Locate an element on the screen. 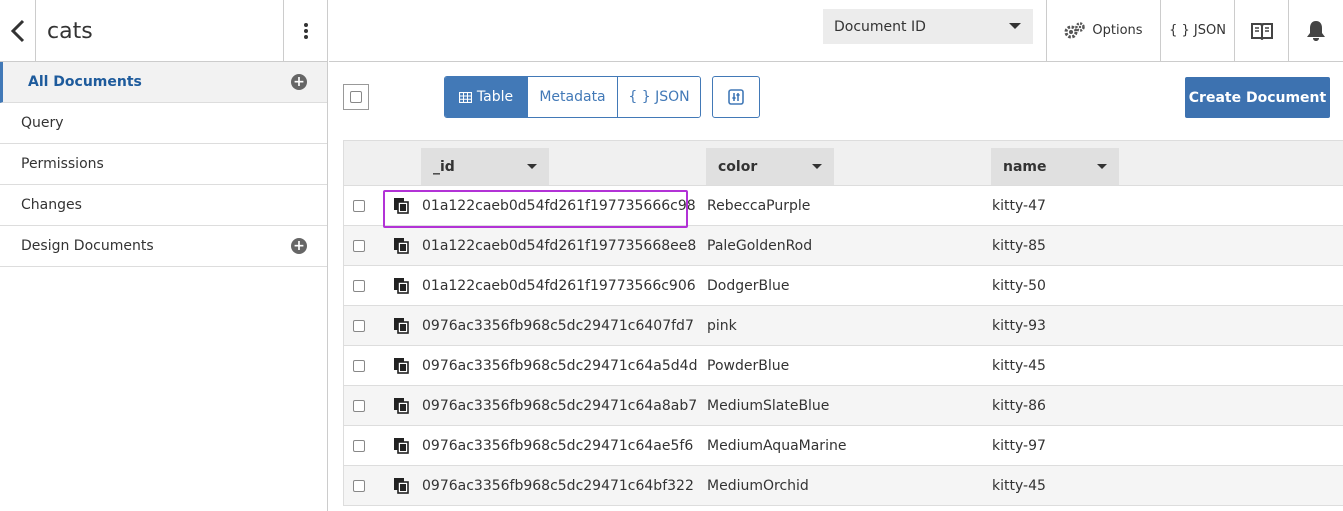 This screenshot has width=1343, height=511. sidebar-header: cats is located at coordinates (163, 31).